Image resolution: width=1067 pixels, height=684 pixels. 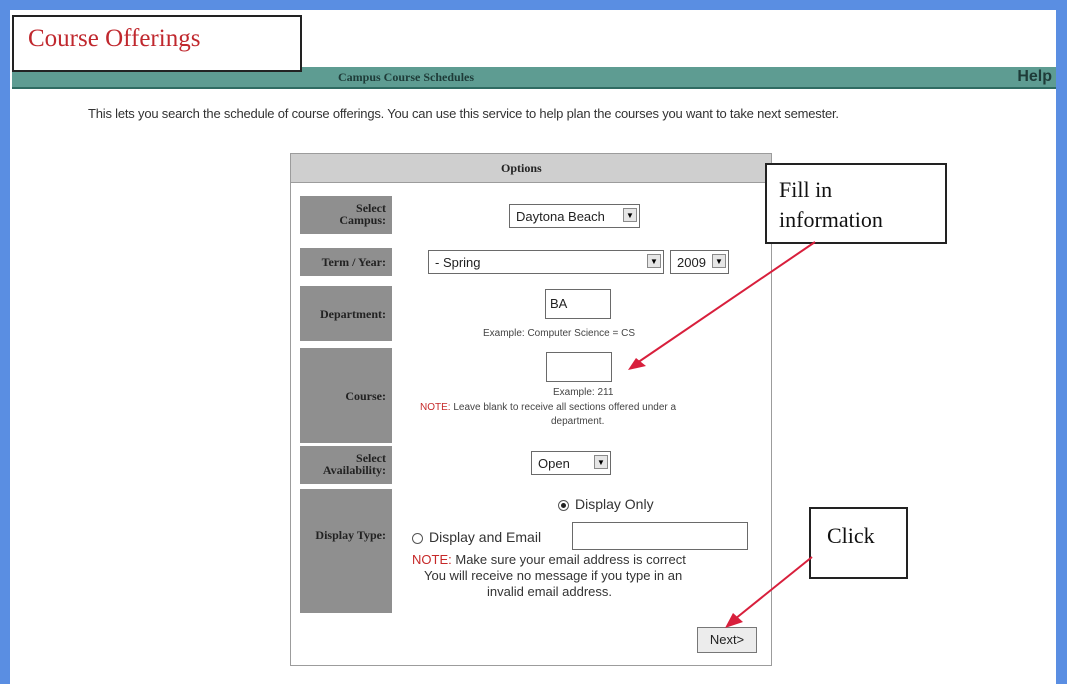 I want to click on title-box: Course Offerings, so click(x=157, y=43).